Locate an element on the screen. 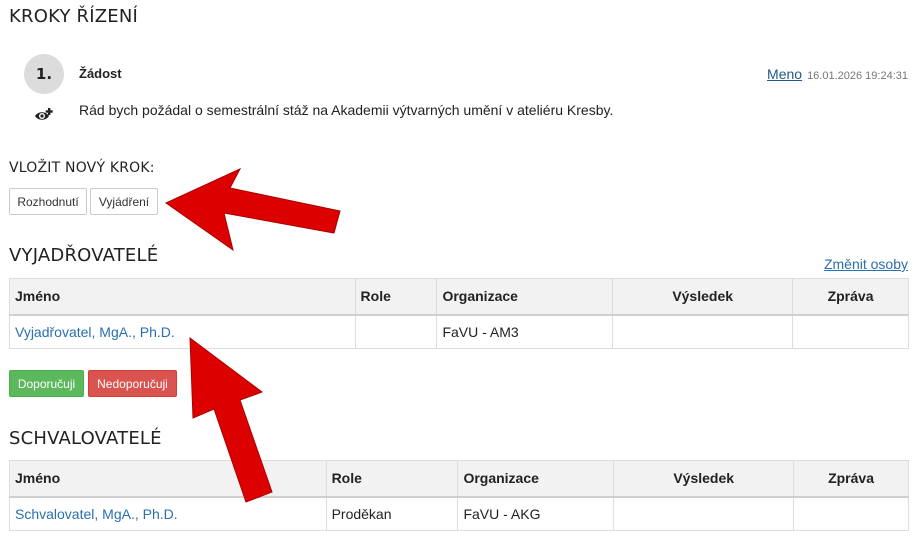  decision-button: Rozhodnutí is located at coordinates (48, 201).